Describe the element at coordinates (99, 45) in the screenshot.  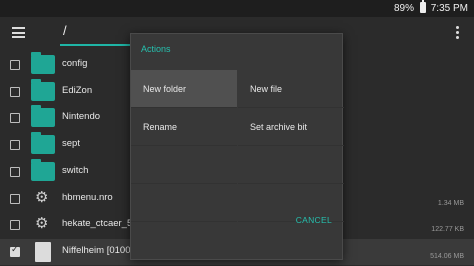
I see `path-input-underline` at that location.